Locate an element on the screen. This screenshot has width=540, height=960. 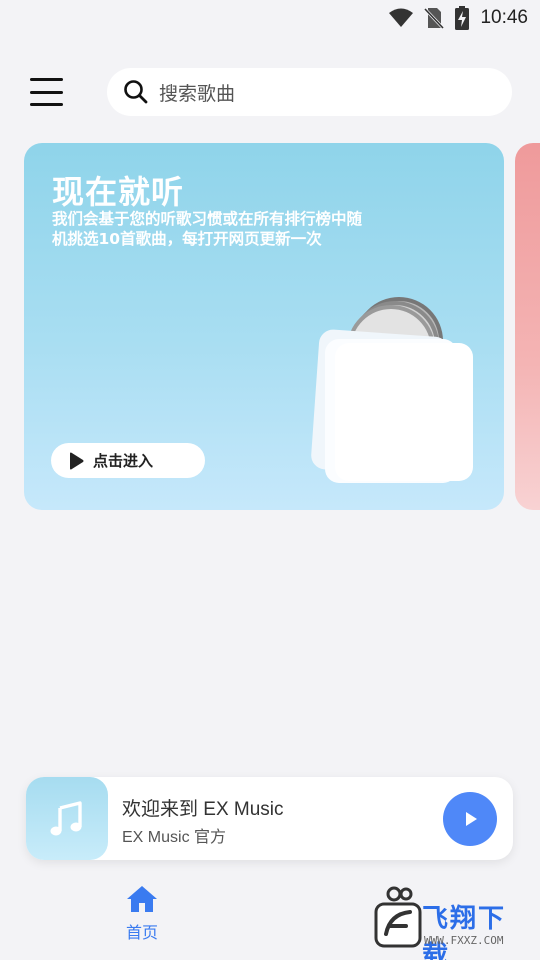
music-note-icon is located at coordinates (66, 817).